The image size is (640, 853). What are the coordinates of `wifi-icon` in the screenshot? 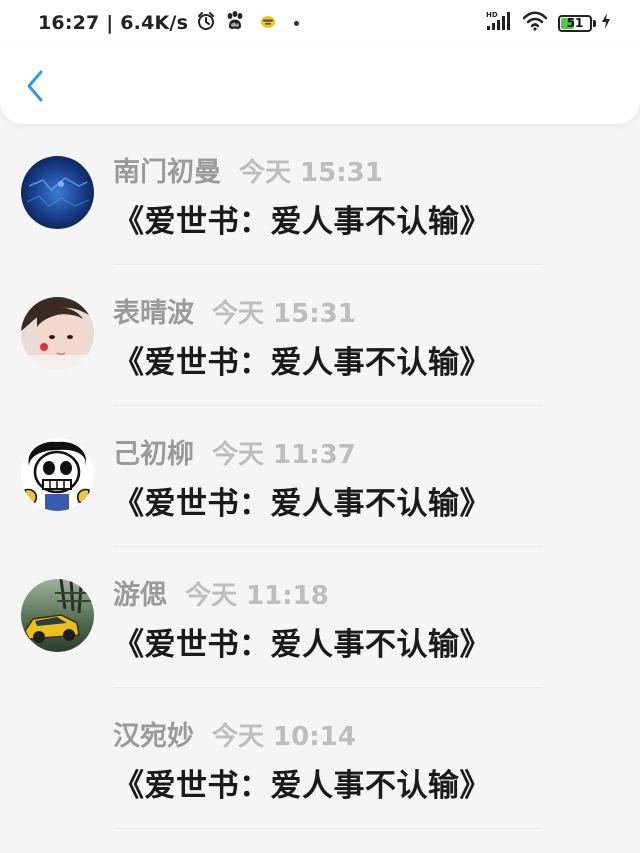 It's located at (535, 23).